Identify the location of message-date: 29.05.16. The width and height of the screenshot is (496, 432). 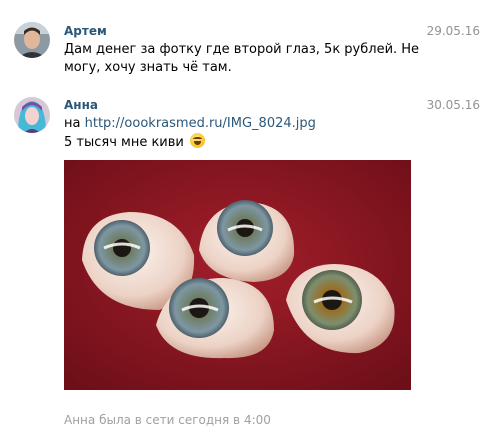
(453, 31).